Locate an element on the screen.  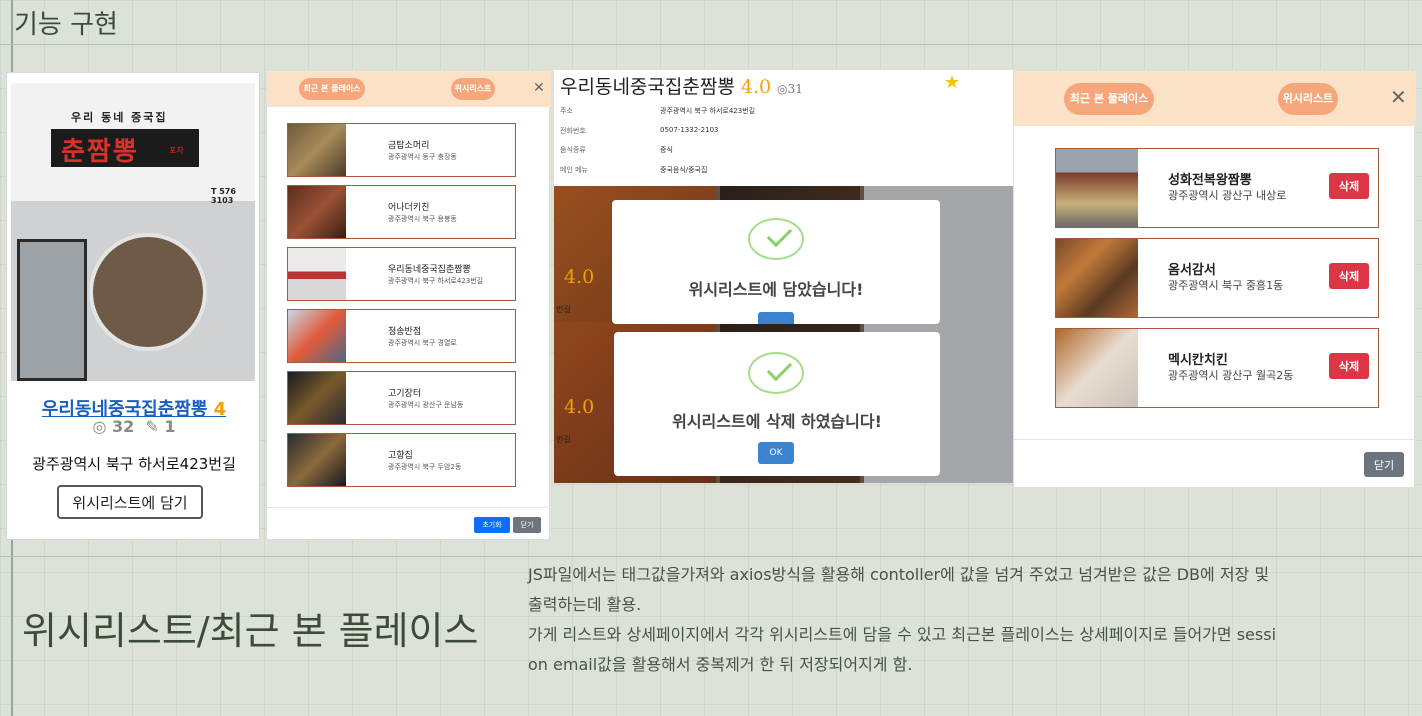
description-line: 출력하는데 활용. is located at coordinates (585, 604).